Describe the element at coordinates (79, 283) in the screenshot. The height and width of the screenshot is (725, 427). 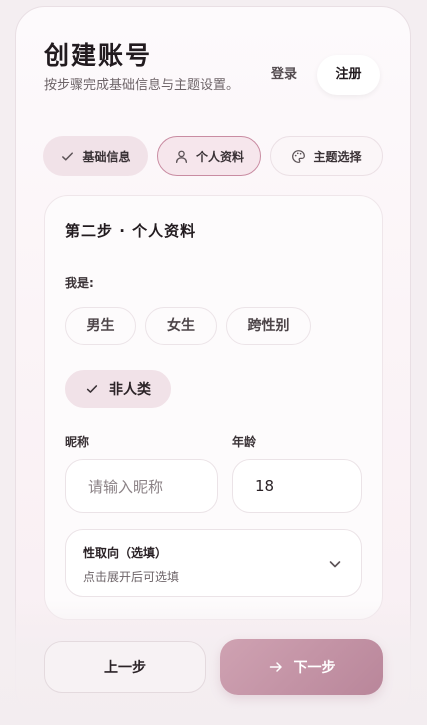
I see `identity-label: 我是:` at that location.